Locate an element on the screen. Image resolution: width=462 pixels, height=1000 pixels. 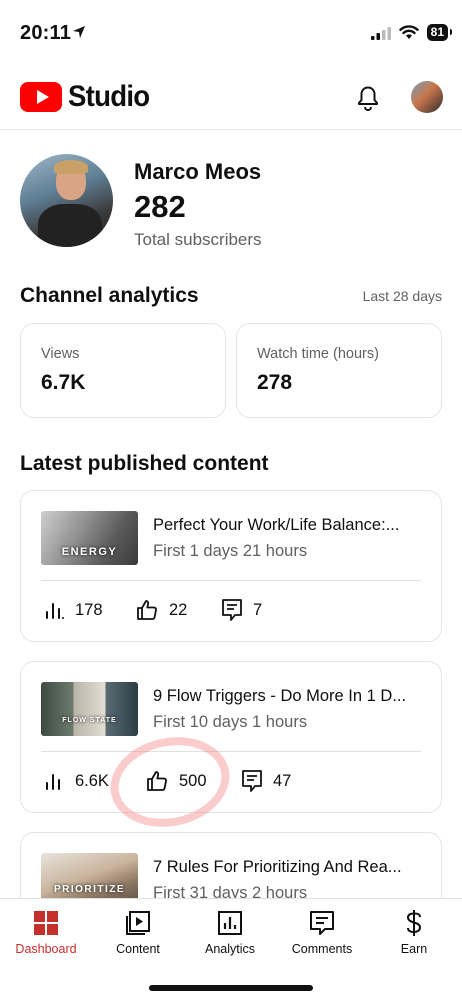
status-indicators: 81 is located at coordinates (411, 32).